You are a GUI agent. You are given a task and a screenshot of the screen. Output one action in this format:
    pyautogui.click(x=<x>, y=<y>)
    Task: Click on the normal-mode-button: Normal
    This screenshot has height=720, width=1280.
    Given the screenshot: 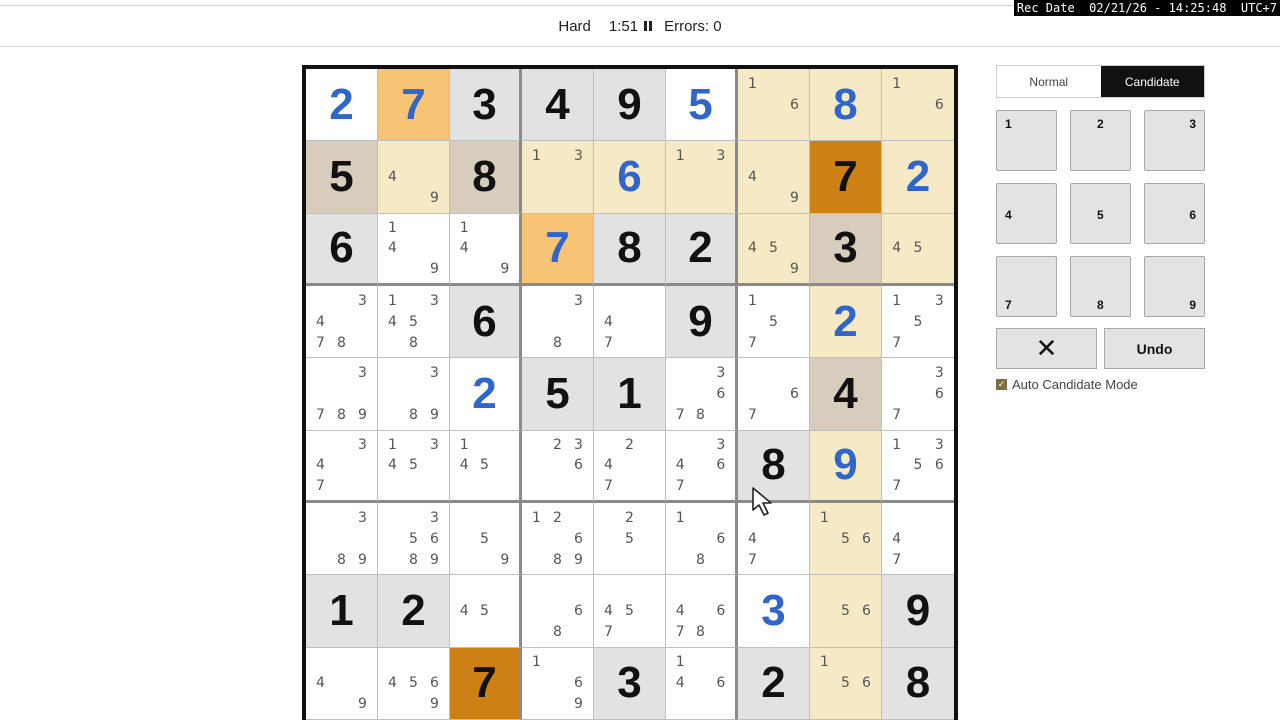 What is the action you would take?
    pyautogui.click(x=1049, y=81)
    